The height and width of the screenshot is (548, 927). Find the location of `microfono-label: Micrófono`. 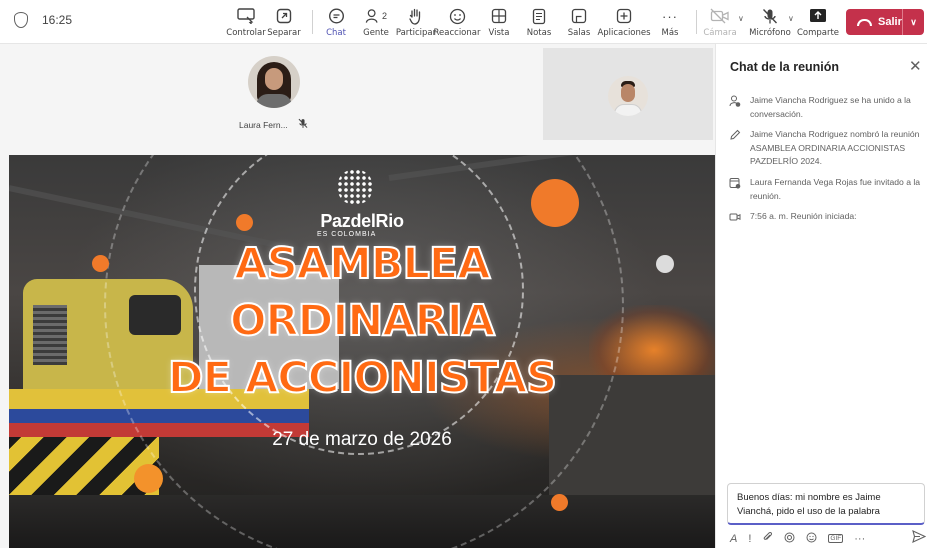

microfono-label: Micrófono is located at coordinates (770, 33).